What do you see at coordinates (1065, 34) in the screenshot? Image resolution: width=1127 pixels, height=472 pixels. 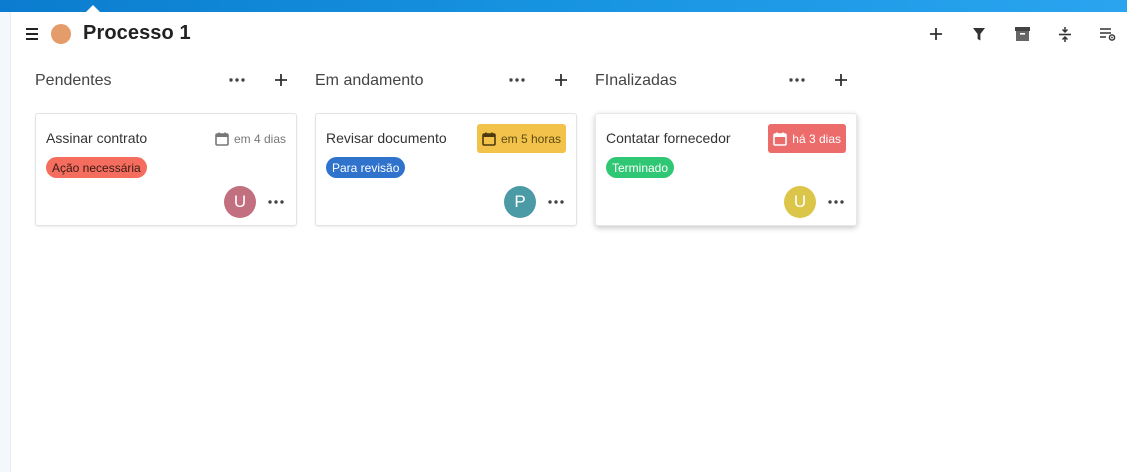 I see `collapse-icon` at bounding box center [1065, 34].